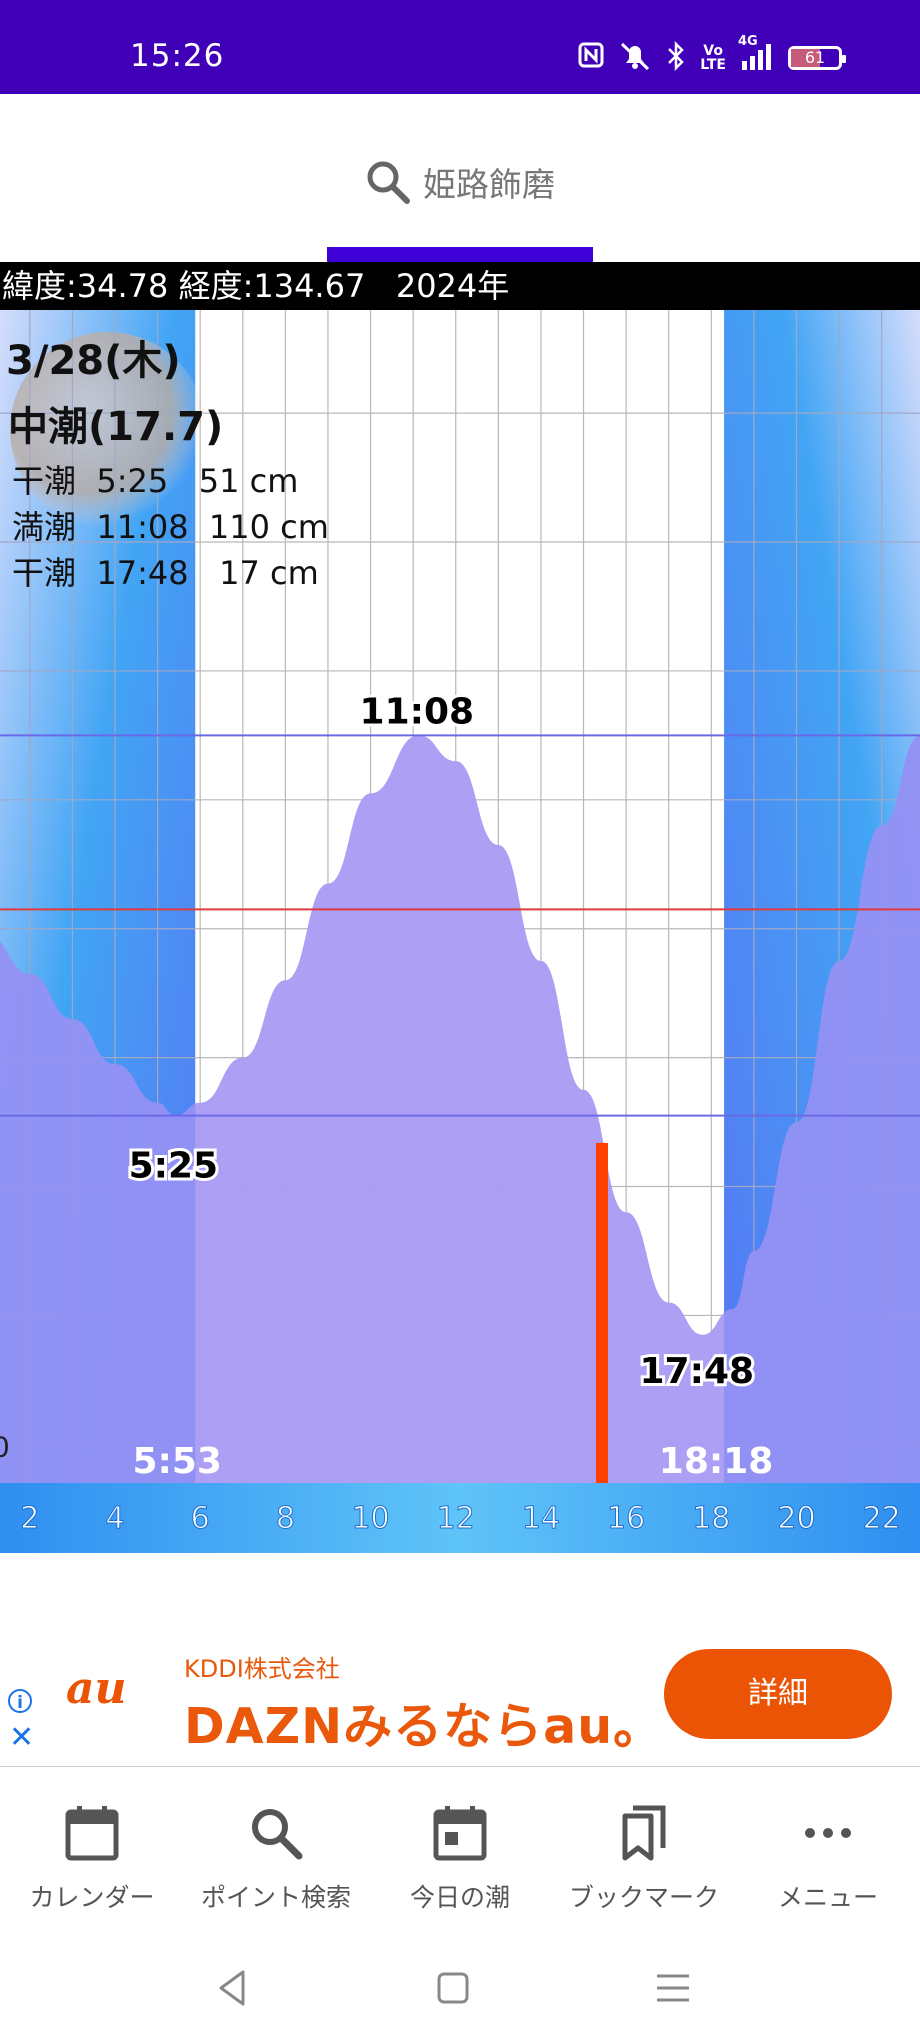 This screenshot has height=2044, width=920. I want to click on tide-event-level: 51 cm, so click(248, 481).